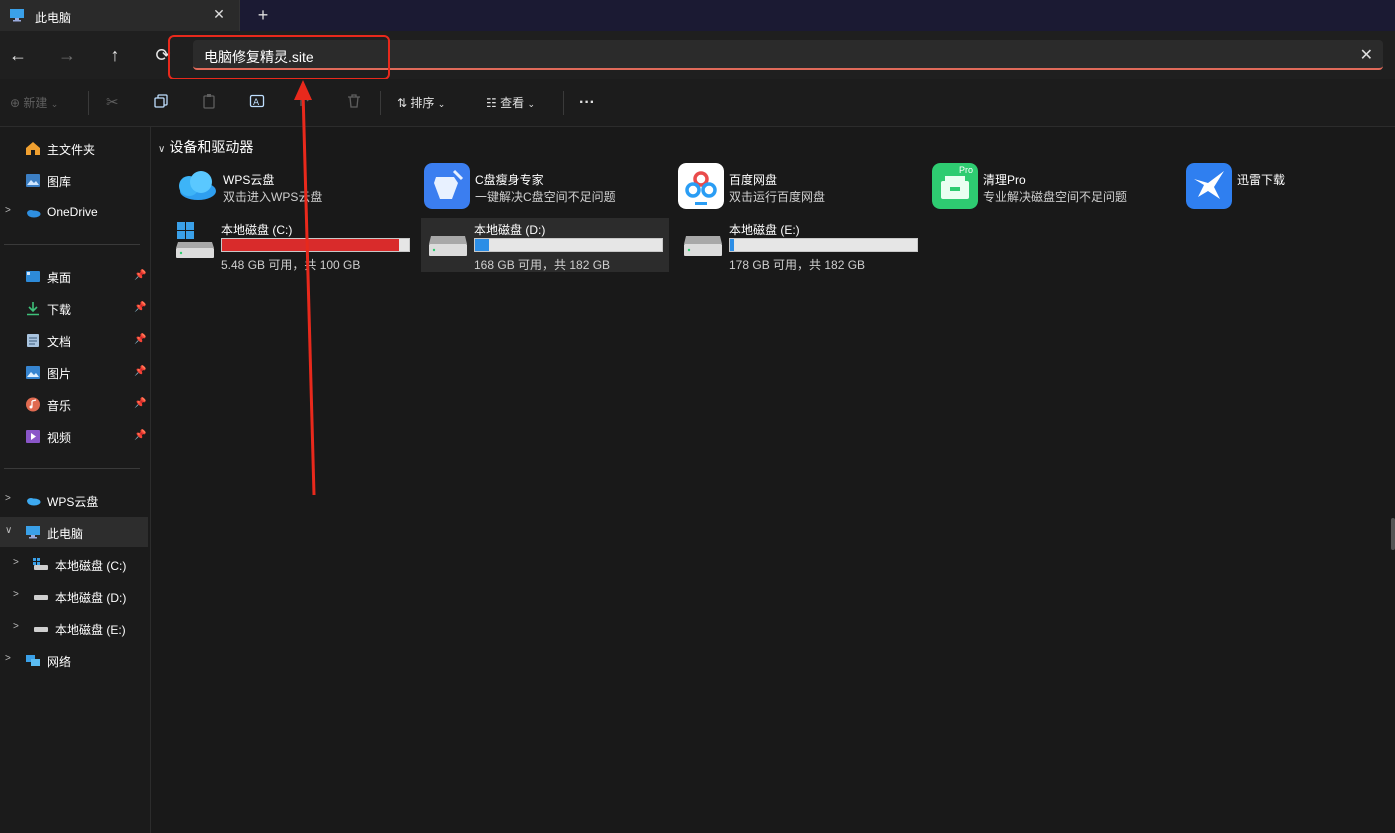  I want to click on delete-button, so click(354, 103).